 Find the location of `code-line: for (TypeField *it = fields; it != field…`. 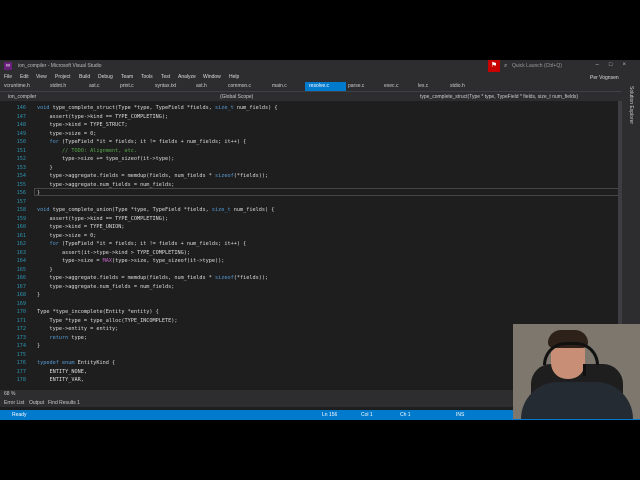

code-line: for (TypeField *it = fields; it != field… is located at coordinates (148, 142).